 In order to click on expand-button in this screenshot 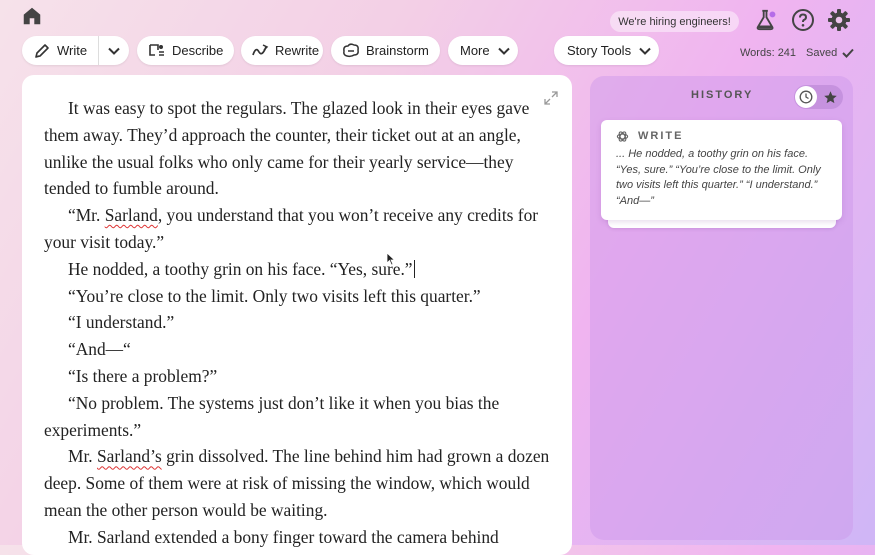, I will do `click(551, 96)`.